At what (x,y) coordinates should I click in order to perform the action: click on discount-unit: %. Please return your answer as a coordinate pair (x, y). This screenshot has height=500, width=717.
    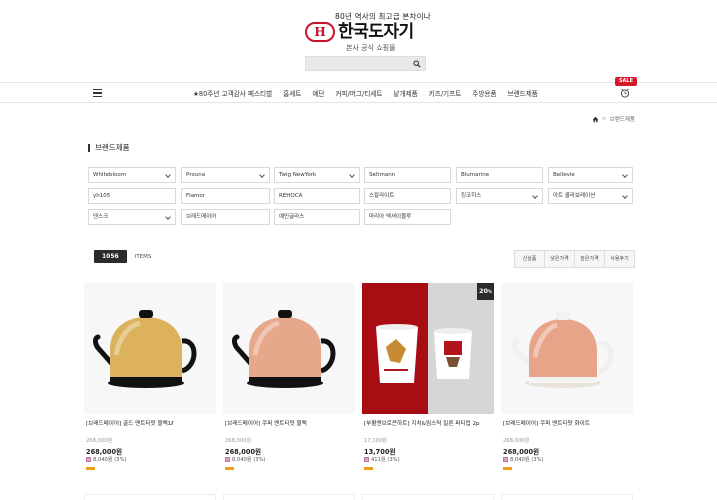
    Looking at the image, I should click on (490, 291).